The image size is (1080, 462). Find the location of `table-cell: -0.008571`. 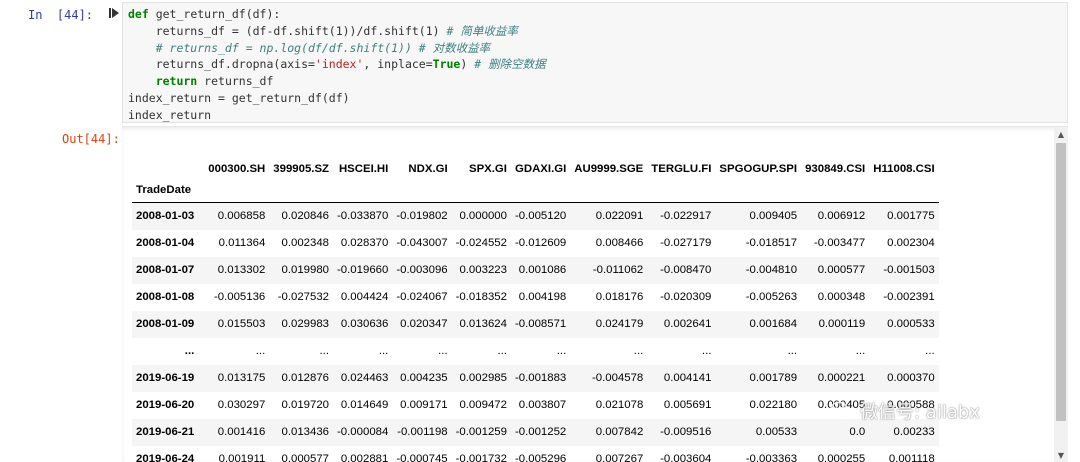

table-cell: -0.008571 is located at coordinates (540, 324).